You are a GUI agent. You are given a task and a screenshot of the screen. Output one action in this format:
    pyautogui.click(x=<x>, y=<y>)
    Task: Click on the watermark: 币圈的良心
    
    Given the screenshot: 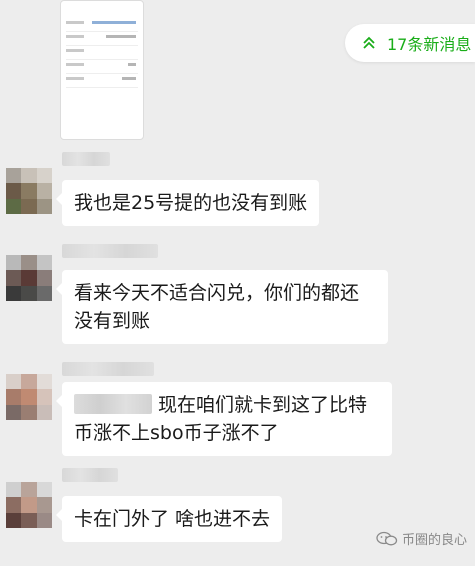 What is the action you would take?
    pyautogui.click(x=421, y=538)
    